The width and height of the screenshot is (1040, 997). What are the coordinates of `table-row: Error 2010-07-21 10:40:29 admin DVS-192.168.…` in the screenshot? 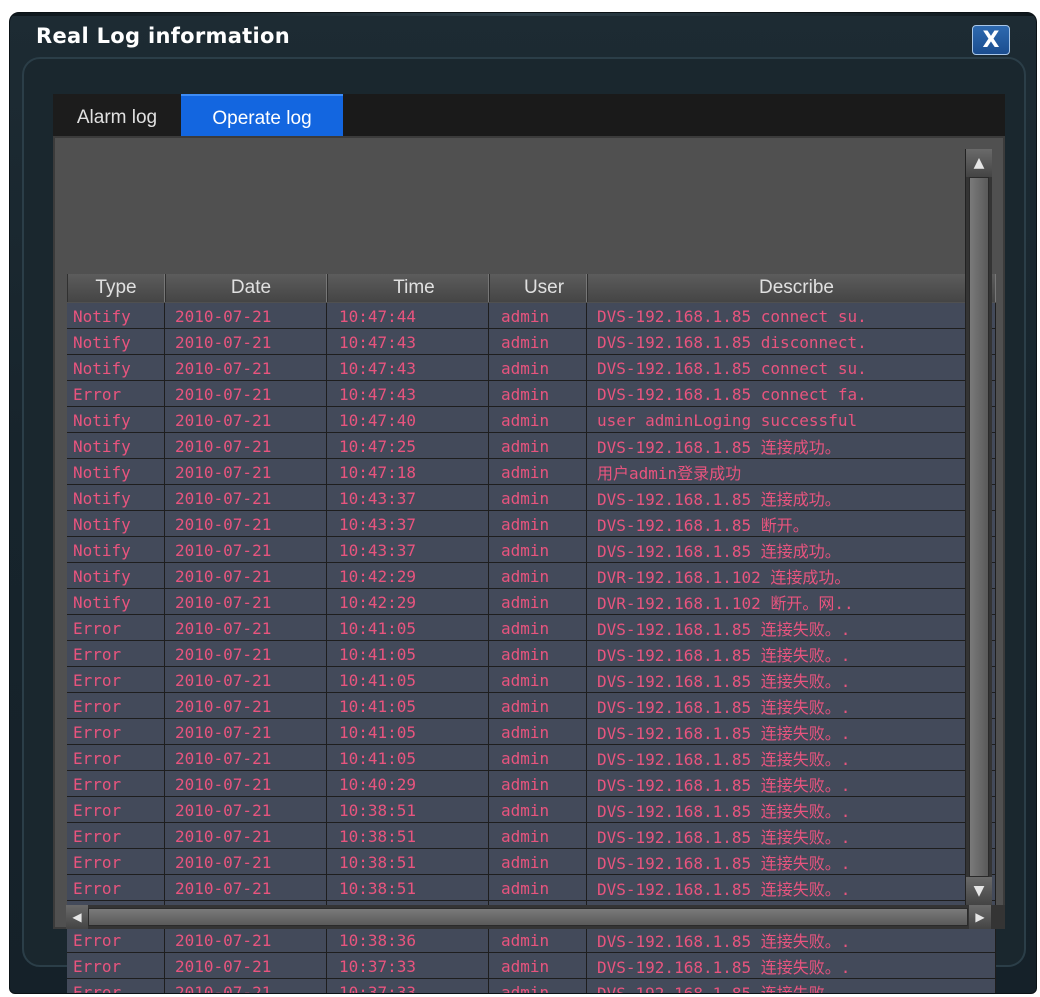 It's located at (531, 784).